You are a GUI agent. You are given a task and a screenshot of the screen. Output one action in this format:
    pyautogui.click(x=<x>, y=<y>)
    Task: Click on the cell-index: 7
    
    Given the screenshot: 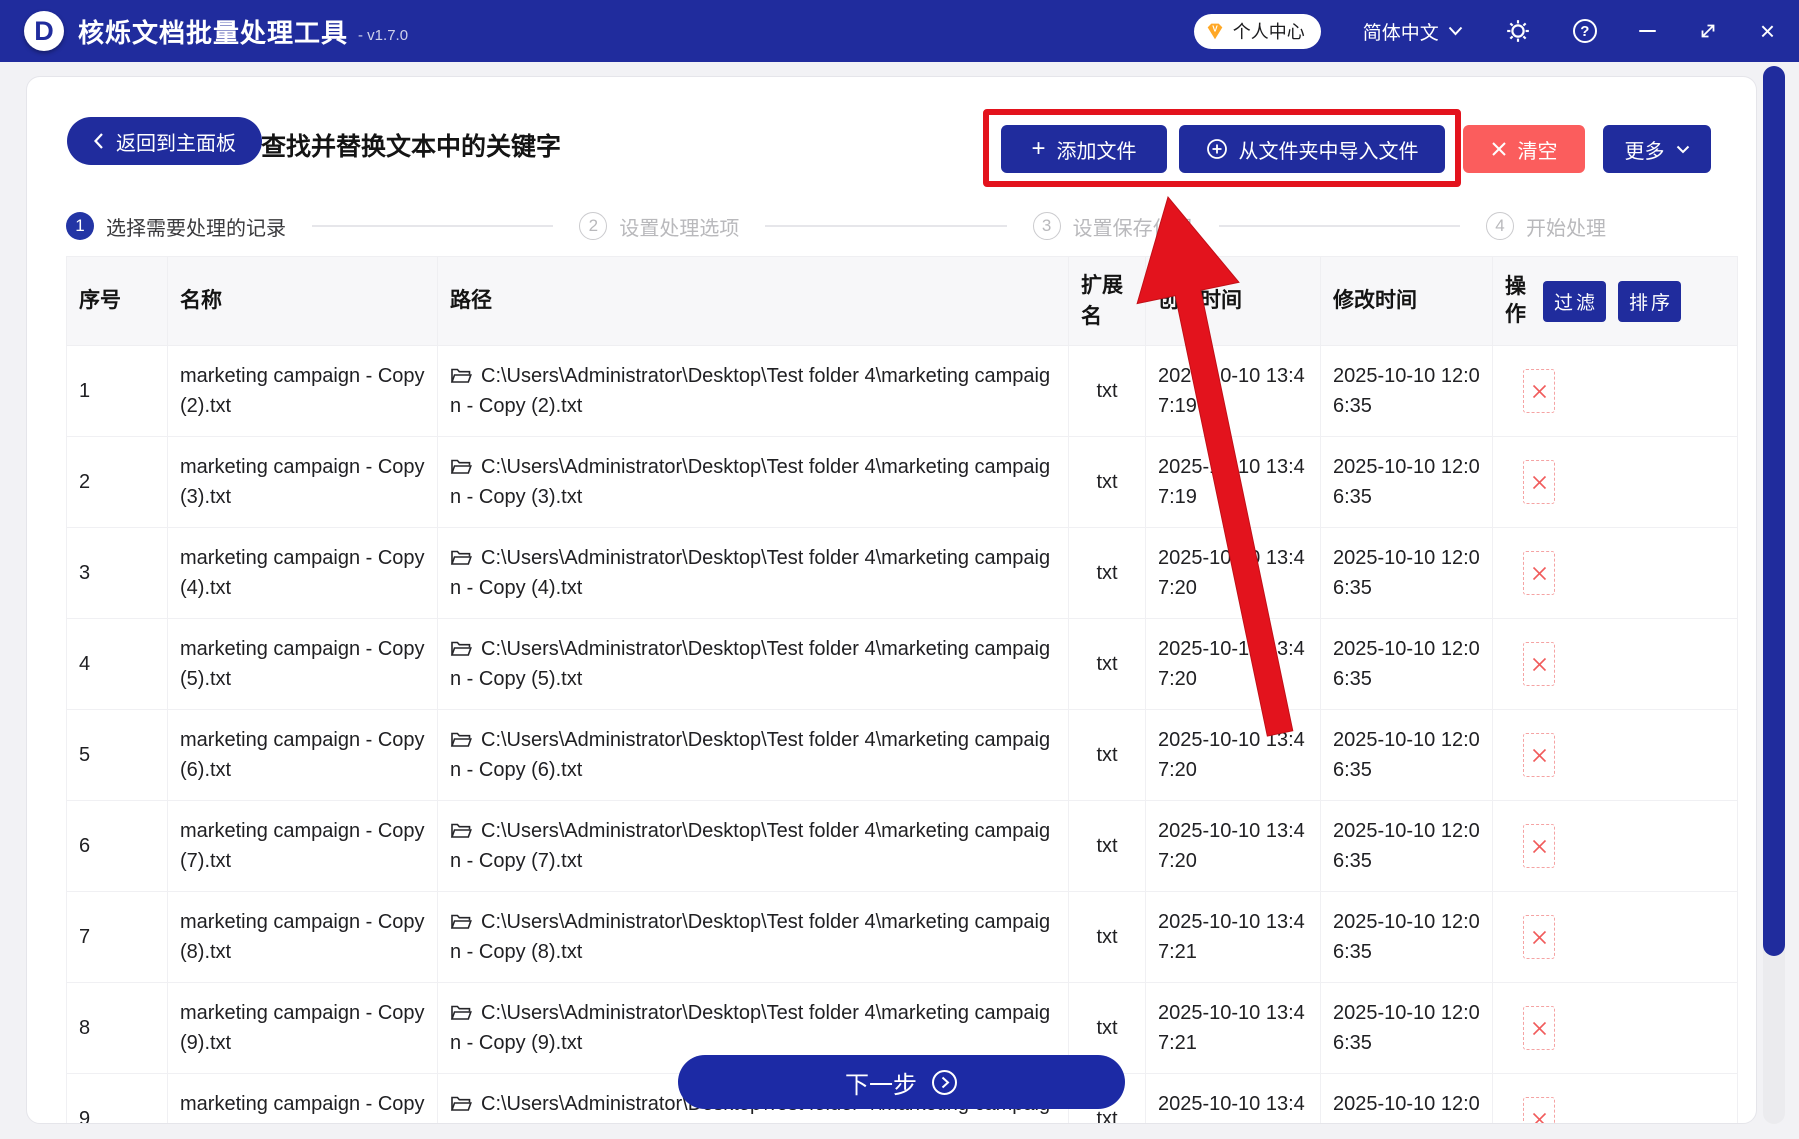 What is the action you would take?
    pyautogui.click(x=117, y=937)
    